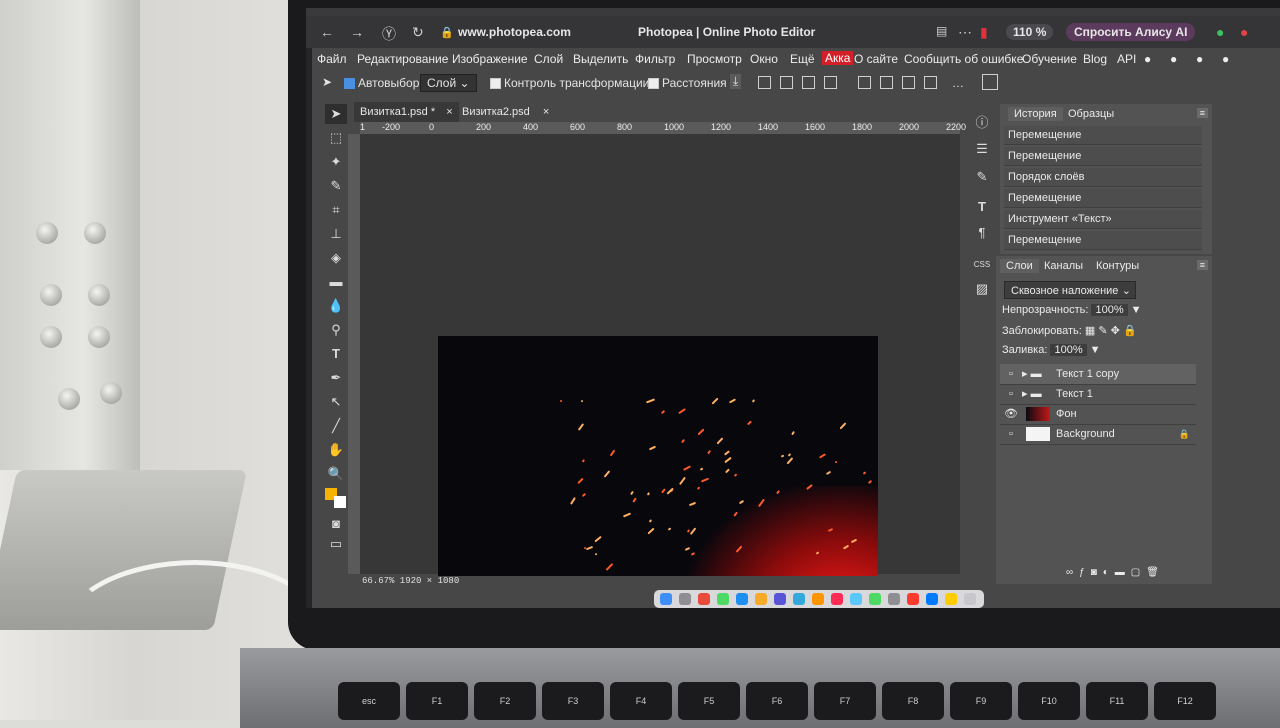 This screenshot has width=1280, height=728. Describe the element at coordinates (336, 378) in the screenshot. I see `pen-tool-icon: ✒` at that location.